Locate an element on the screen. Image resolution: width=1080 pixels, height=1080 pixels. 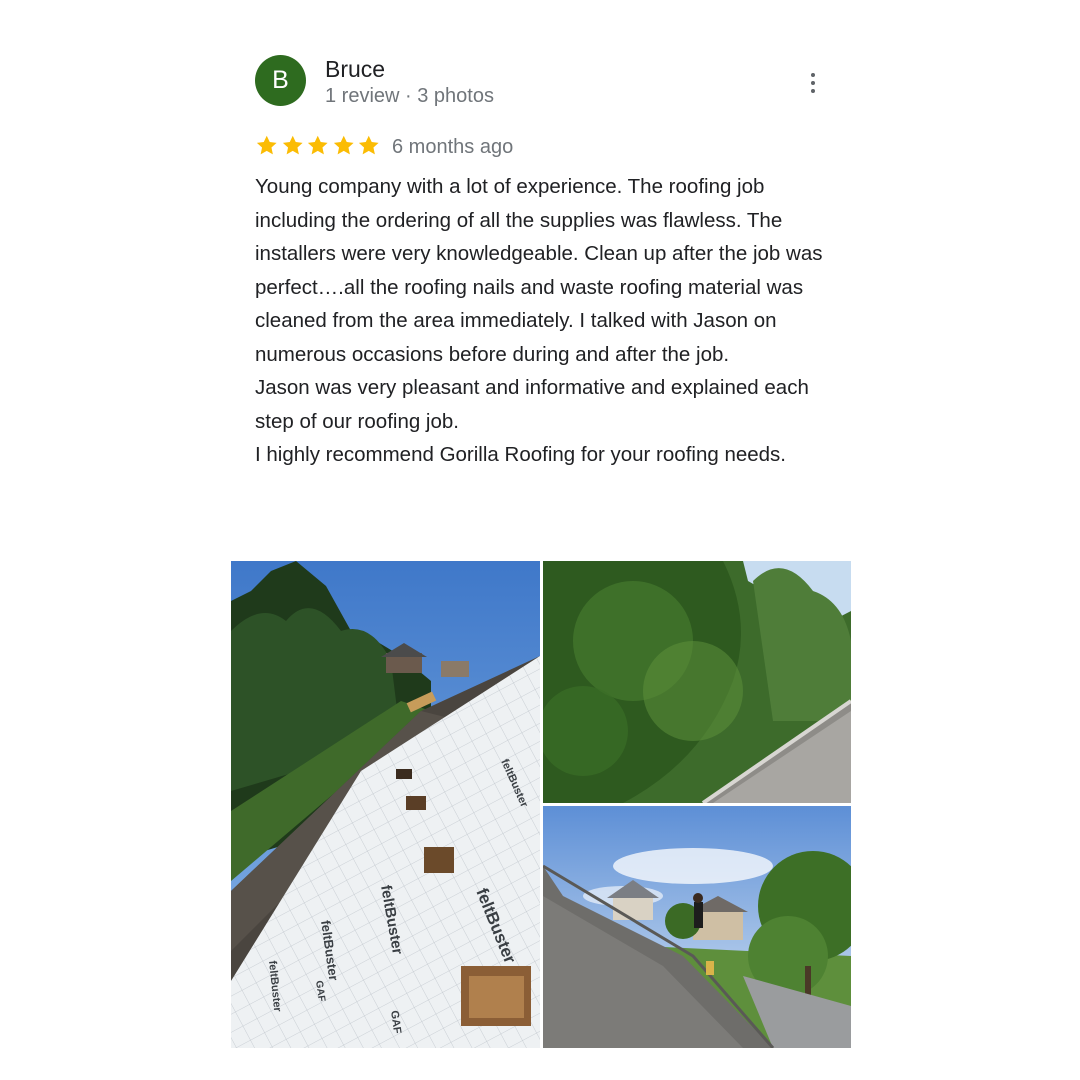
review-photo-roofline is located at coordinates (697, 927).